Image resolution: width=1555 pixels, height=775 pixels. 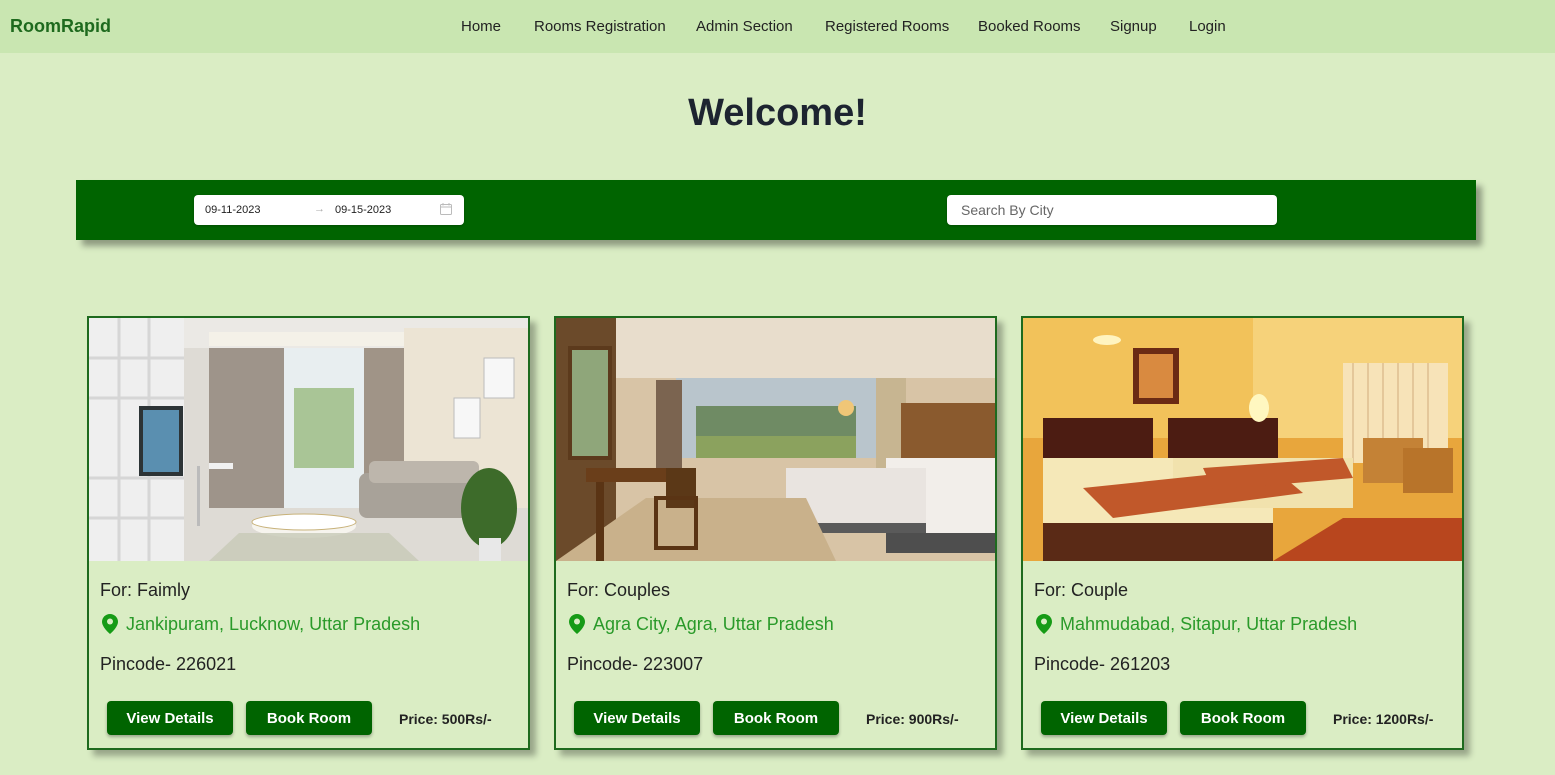 What do you see at coordinates (912, 719) in the screenshot?
I see `room-price: Price: 900Rs/-` at bounding box center [912, 719].